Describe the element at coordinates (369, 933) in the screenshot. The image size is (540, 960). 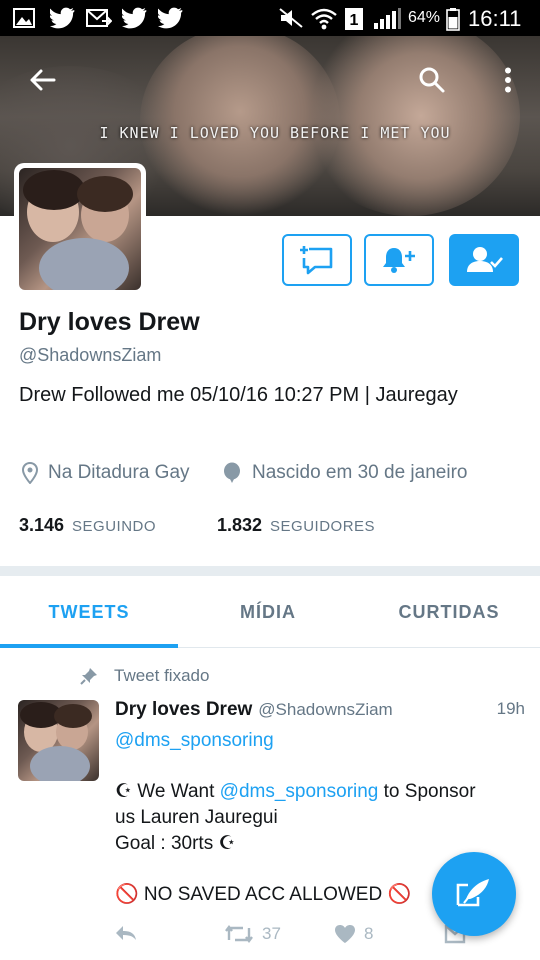
I see `like-count: 8` at that location.